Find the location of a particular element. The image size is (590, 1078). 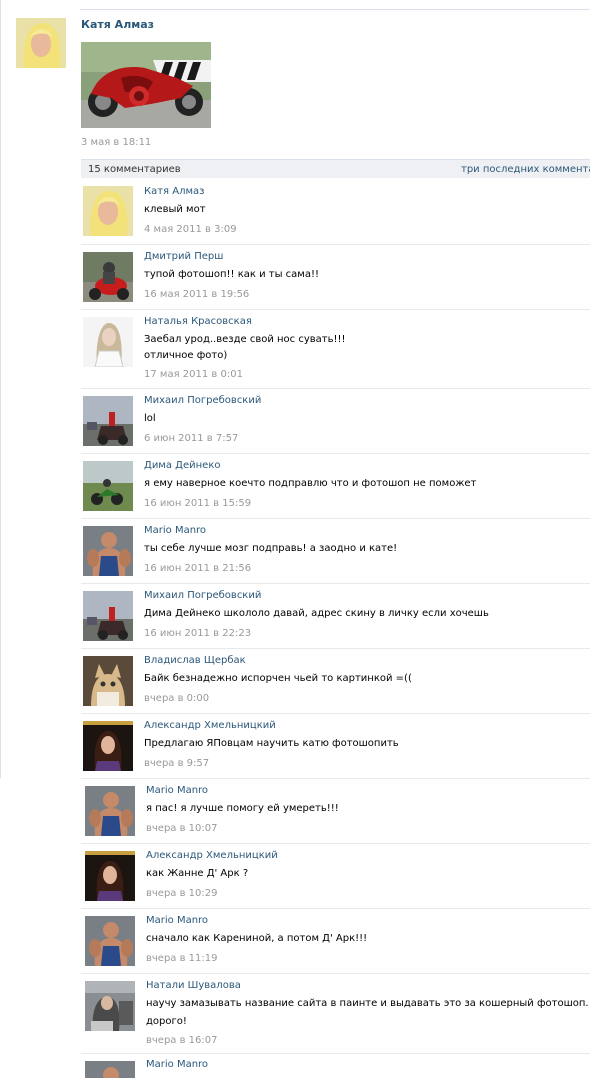

post-photo is located at coordinates (146, 85).